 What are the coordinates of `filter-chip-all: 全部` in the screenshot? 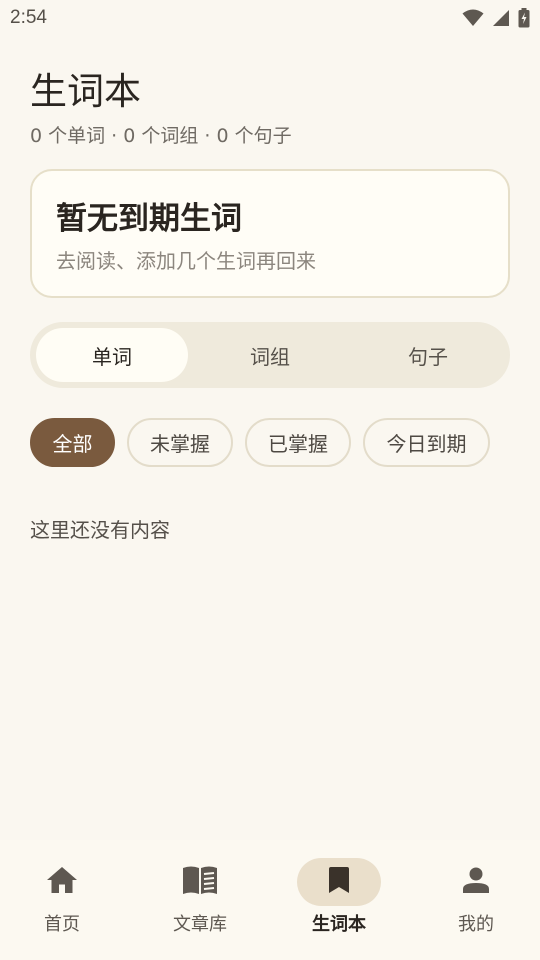 It's located at (72, 442).